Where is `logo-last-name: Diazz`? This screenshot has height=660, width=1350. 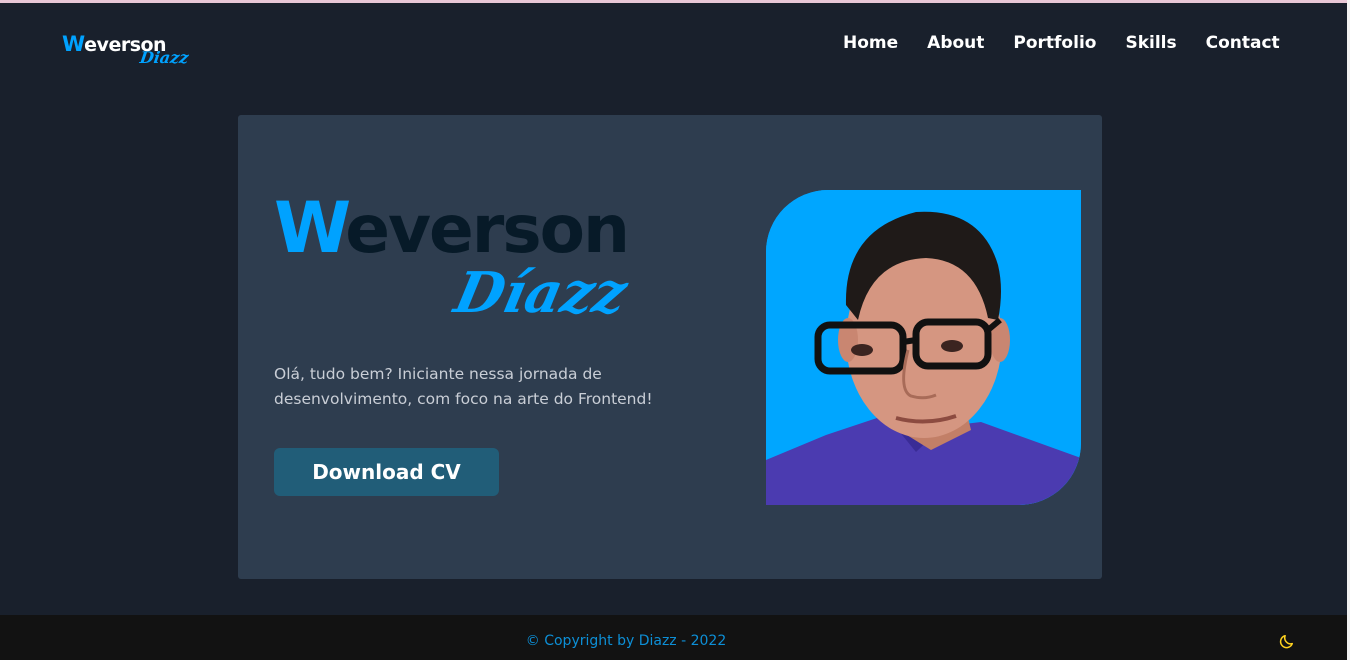
logo-last-name: Diazz is located at coordinates (164, 57).